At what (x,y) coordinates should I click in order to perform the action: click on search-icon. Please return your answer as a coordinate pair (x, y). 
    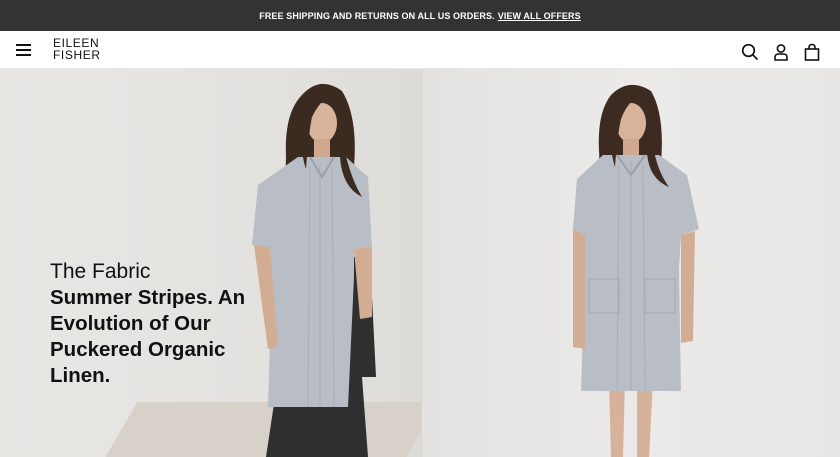
    Looking at the image, I should click on (750, 52).